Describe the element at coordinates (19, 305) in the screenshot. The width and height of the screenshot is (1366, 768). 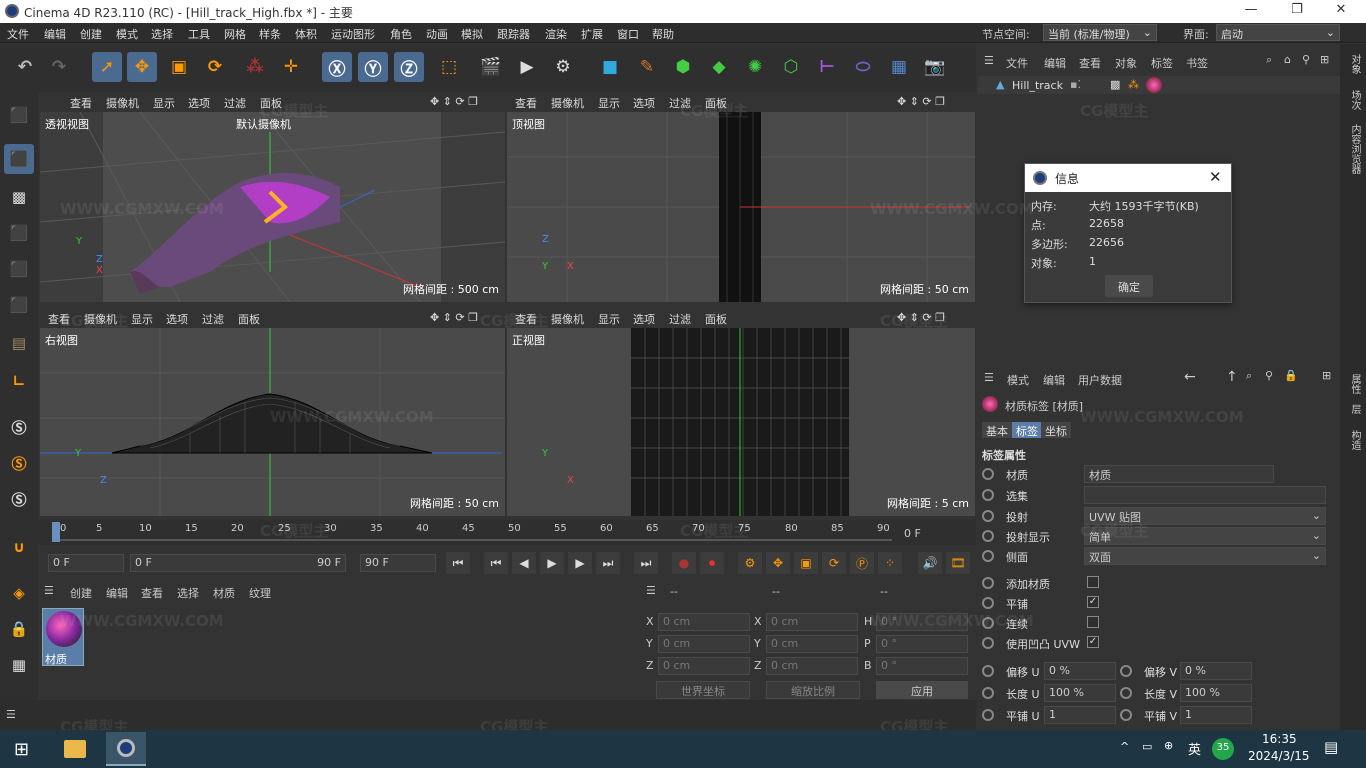
I see `polygon-mode-icon: ⬛` at that location.